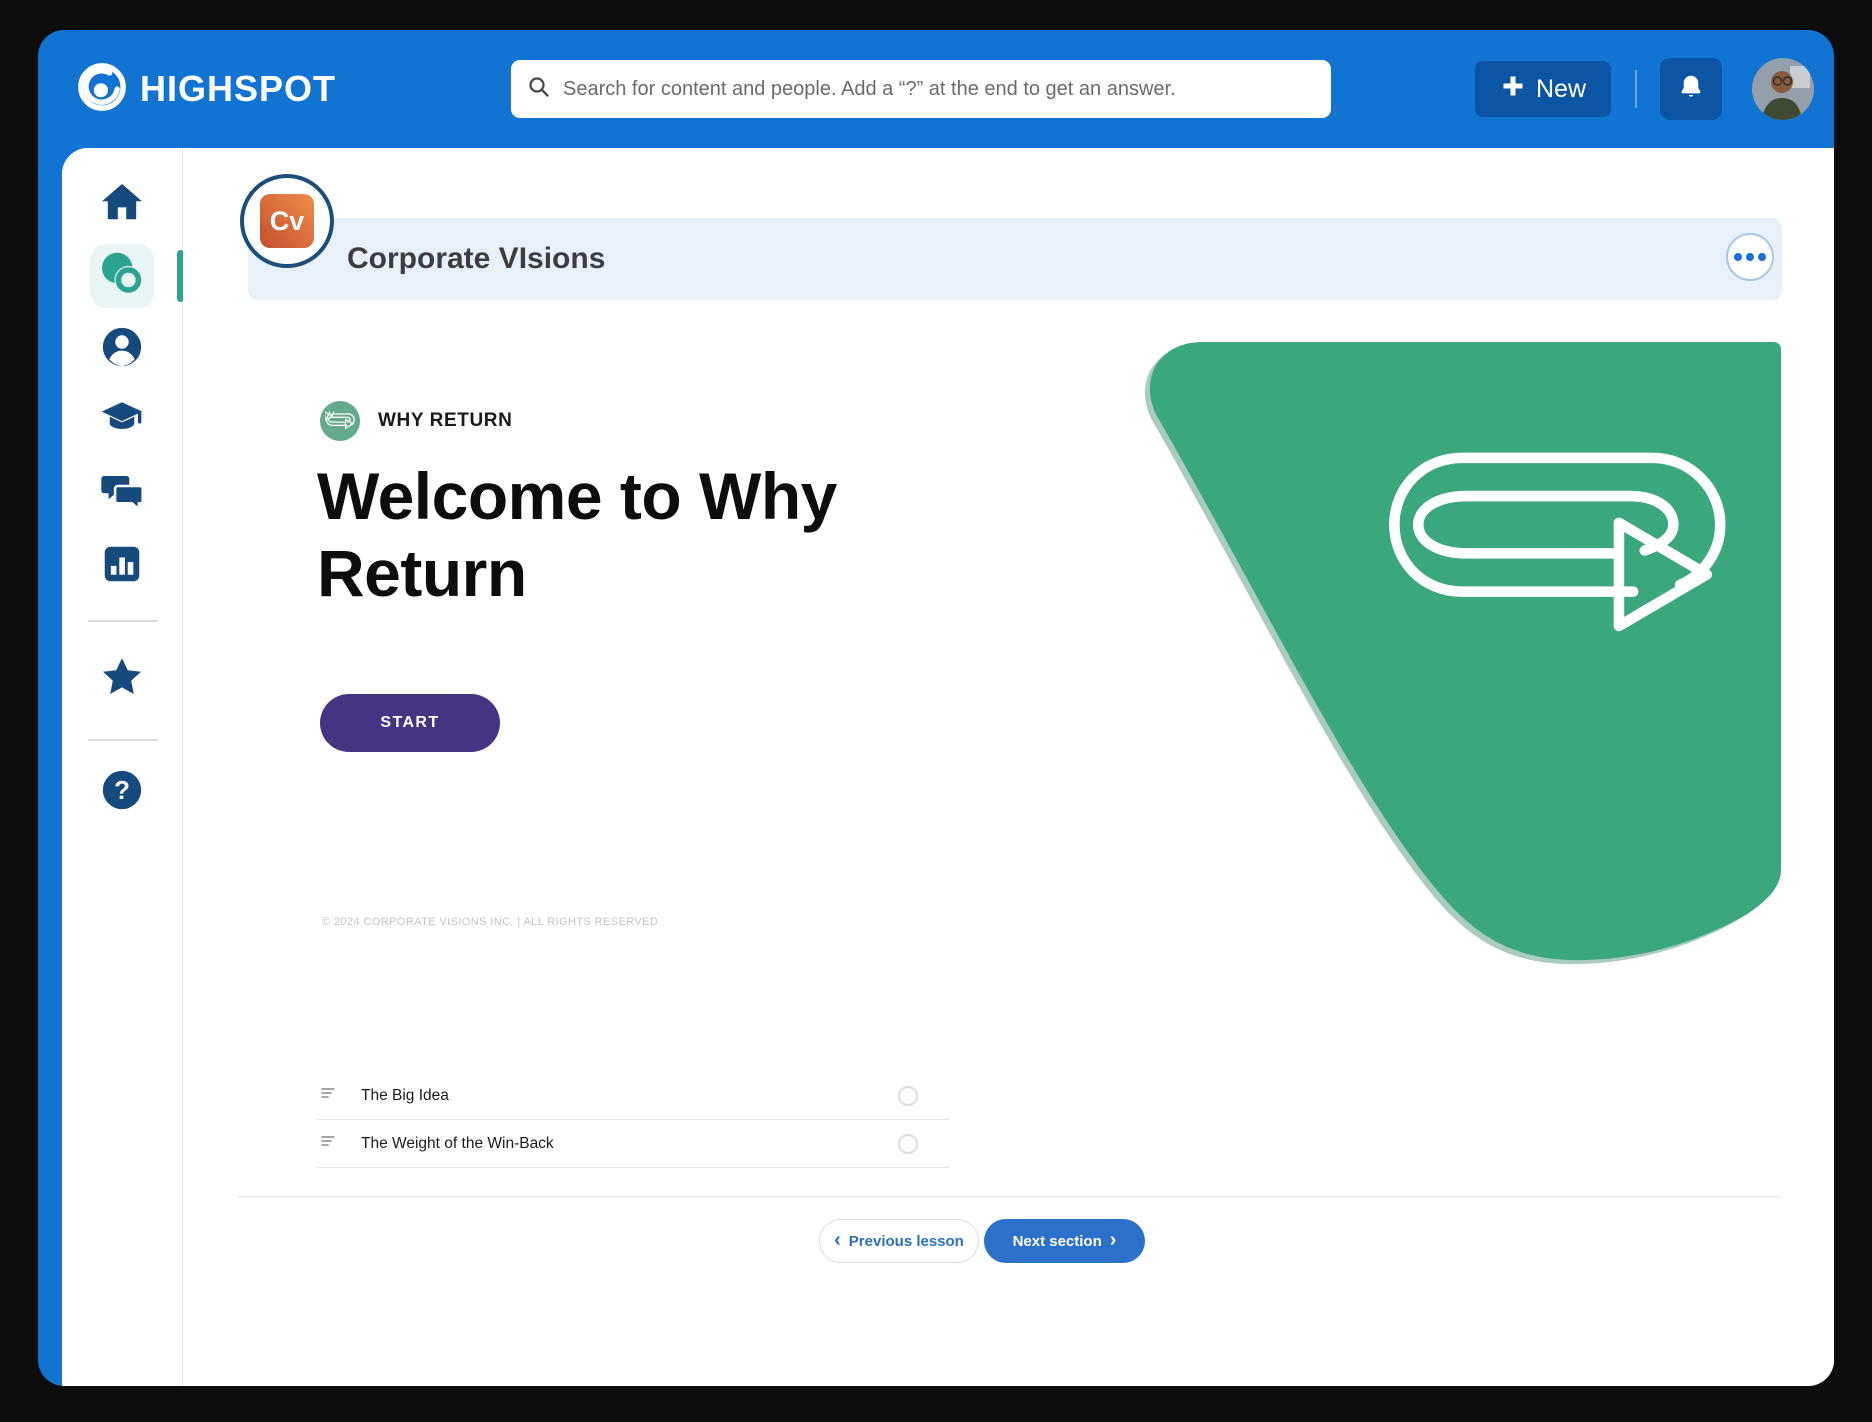 The width and height of the screenshot is (1872, 1422). What do you see at coordinates (906, 1241) in the screenshot?
I see `previous-lesson-label: Previous lesson` at bounding box center [906, 1241].